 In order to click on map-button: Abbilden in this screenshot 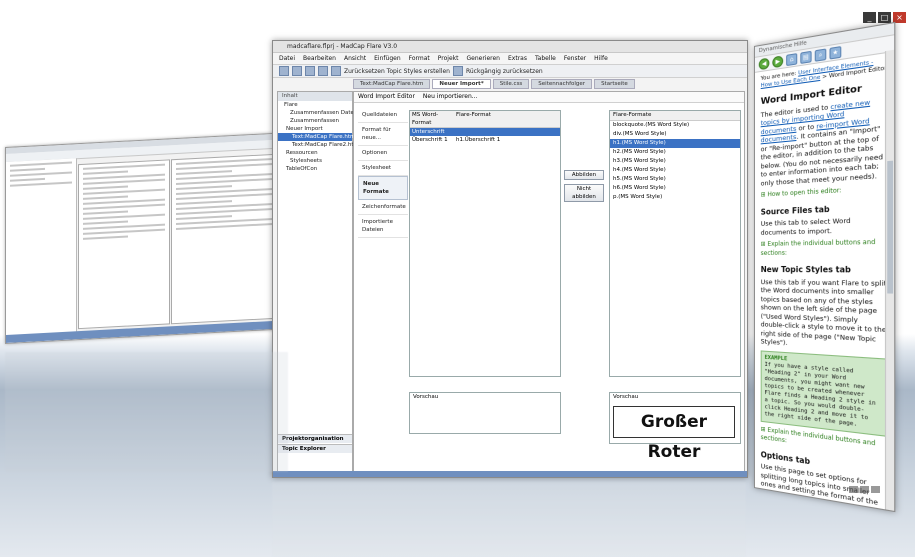, I will do `click(584, 175)`.